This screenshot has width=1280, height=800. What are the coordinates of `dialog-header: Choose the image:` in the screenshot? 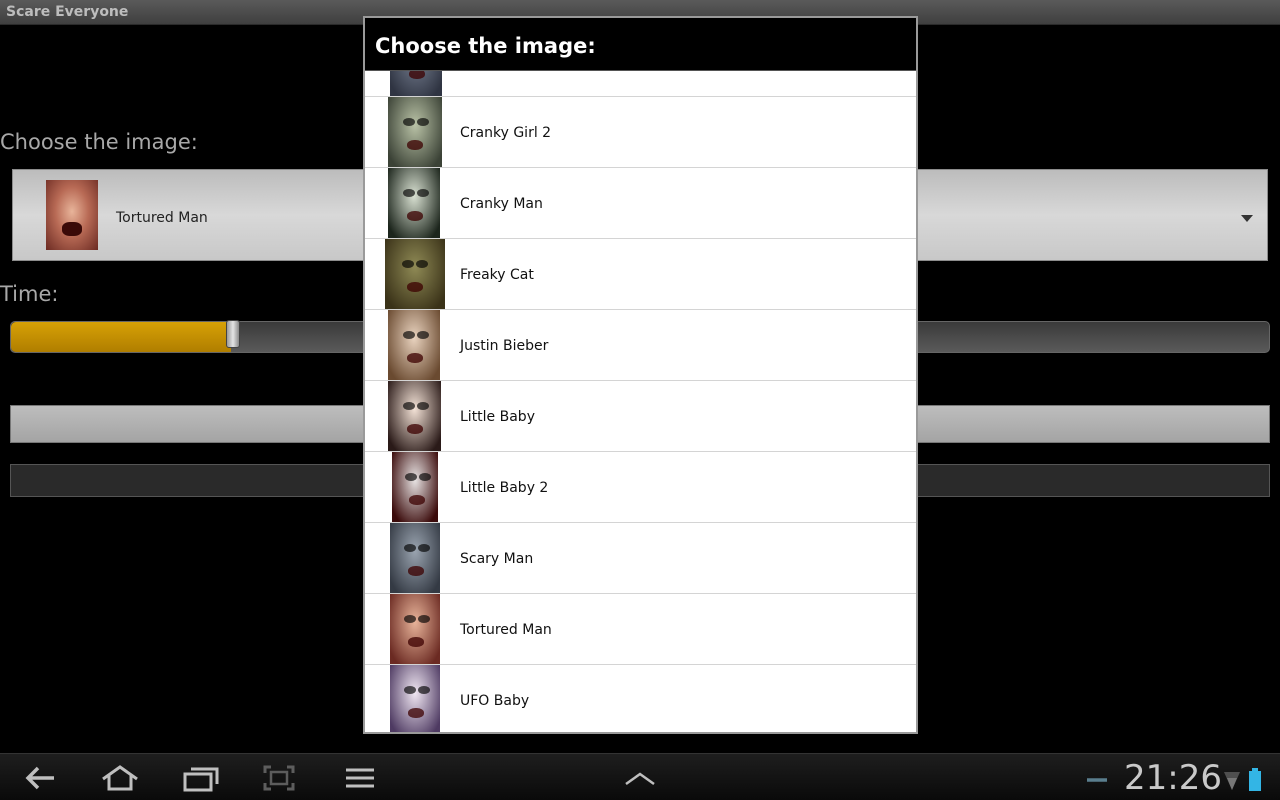 It's located at (640, 44).